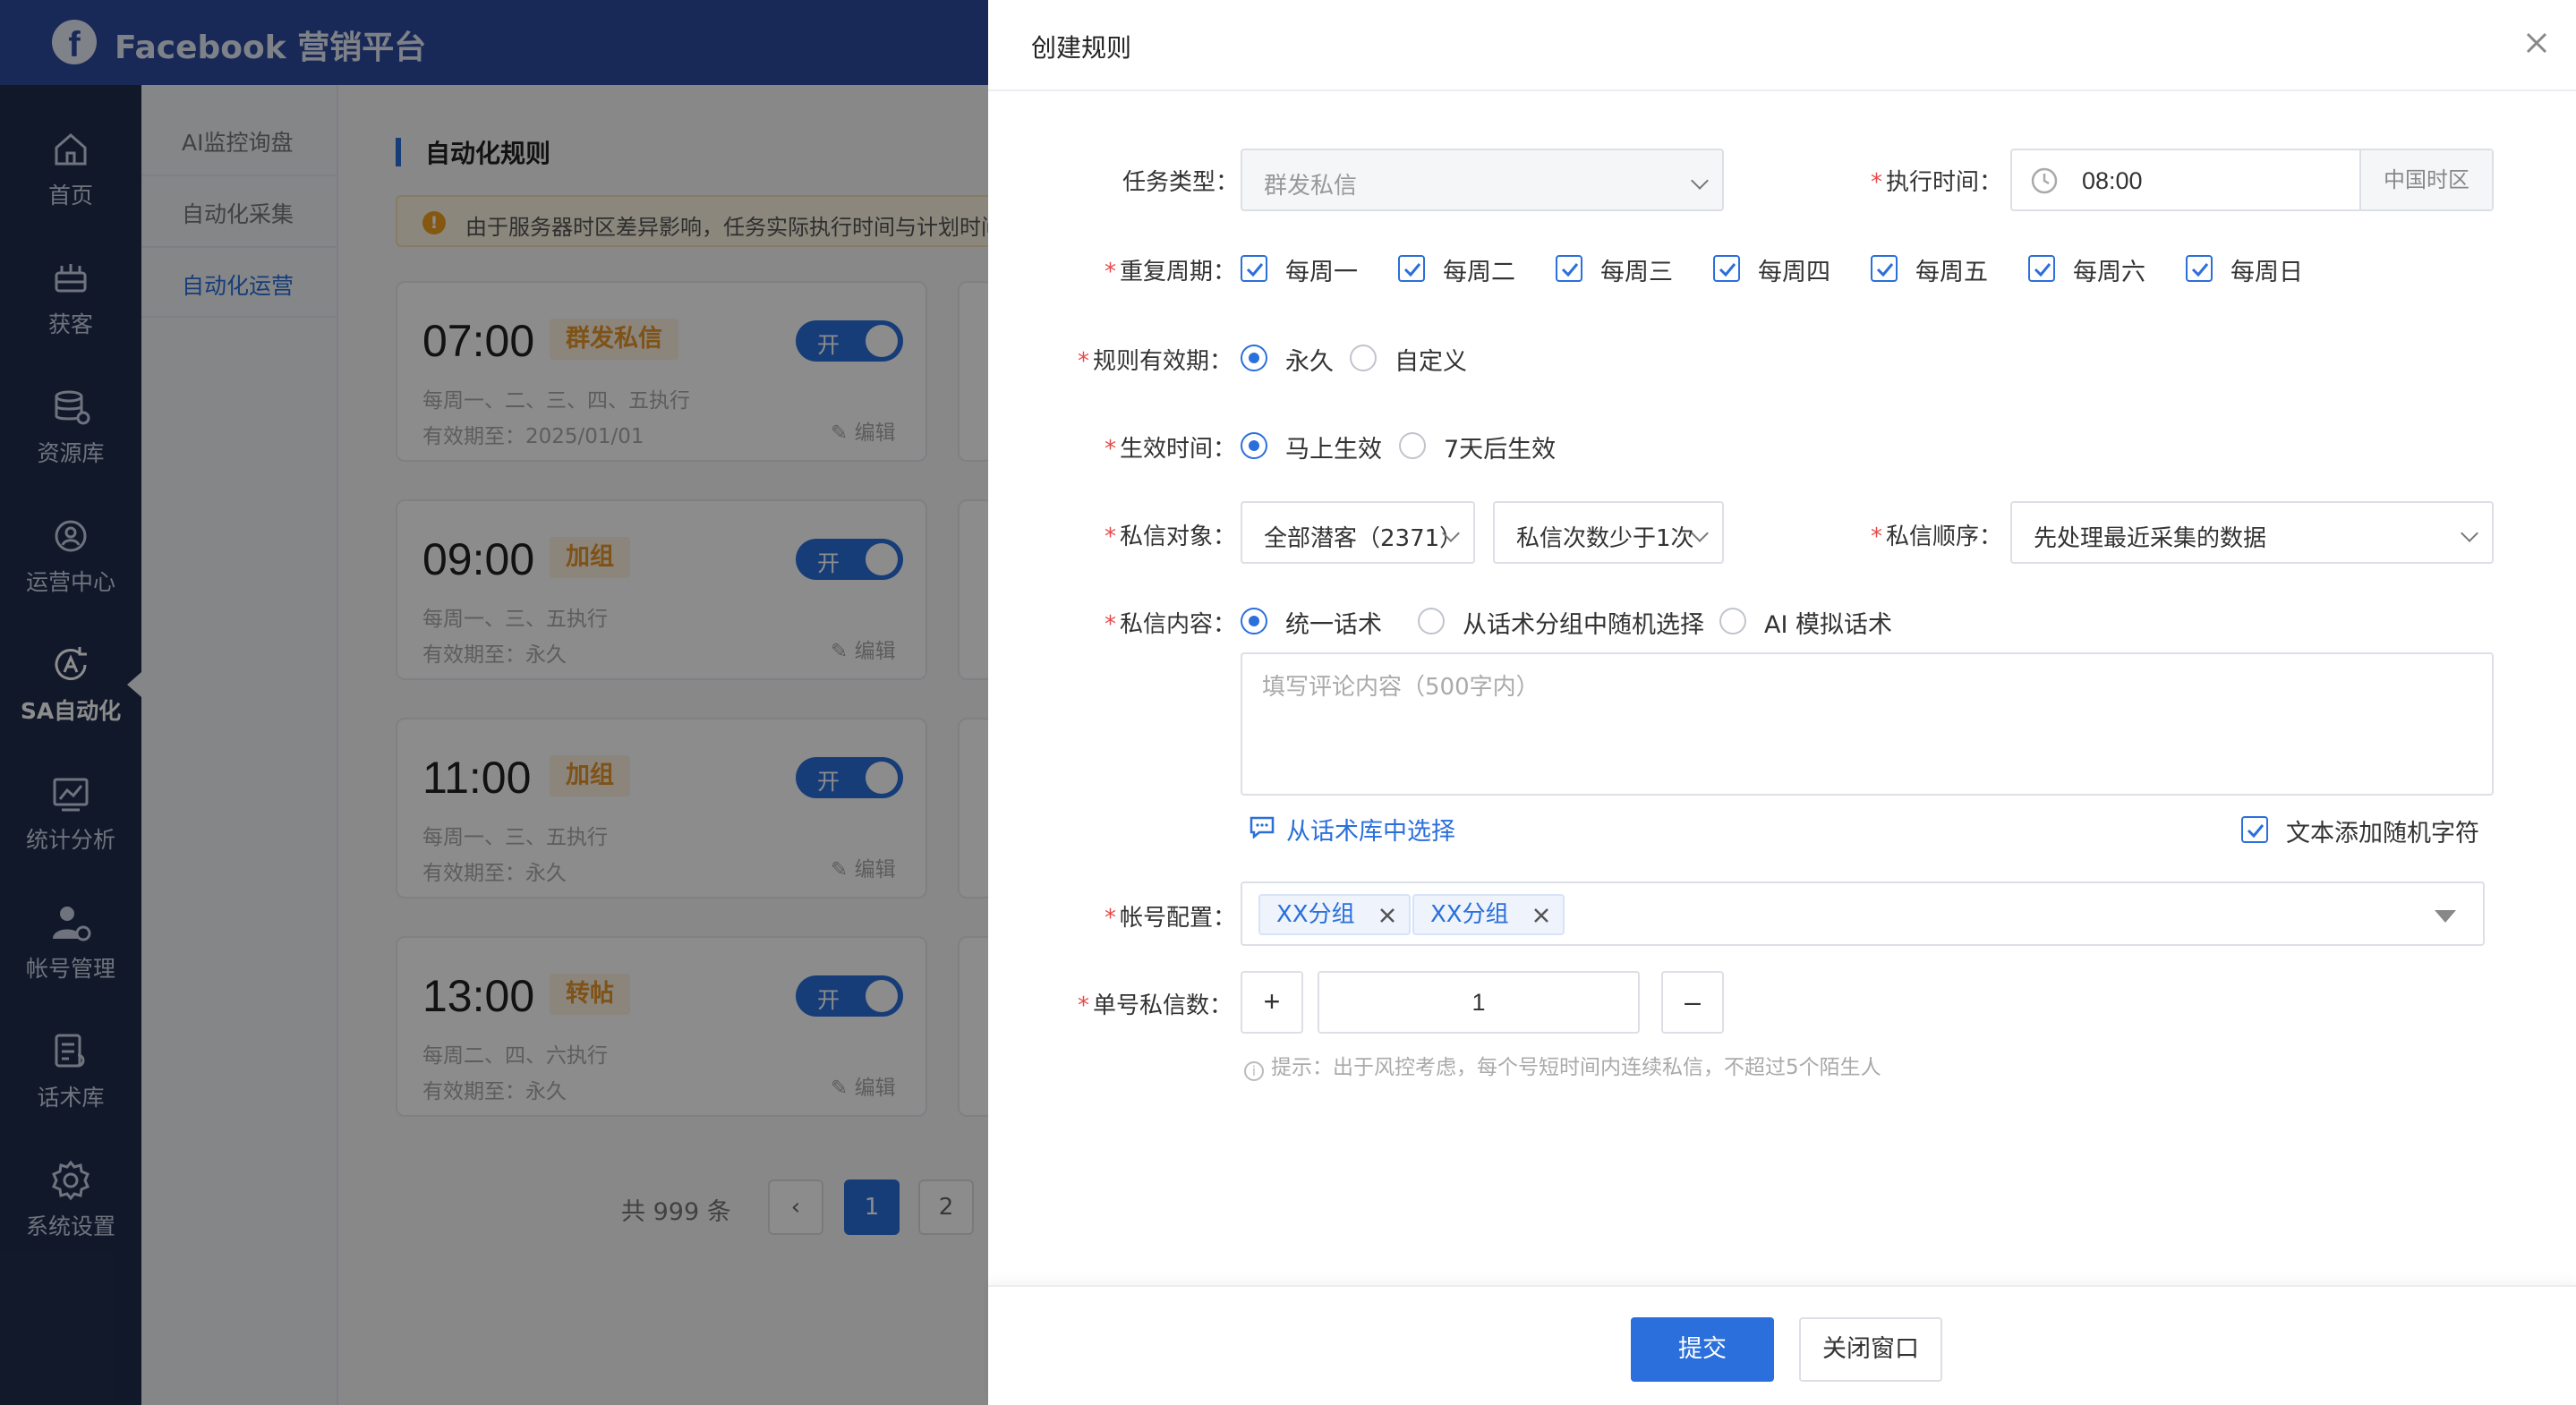  Describe the element at coordinates (1081, 48) in the screenshot. I see `drawer-title: 创建规则` at that location.